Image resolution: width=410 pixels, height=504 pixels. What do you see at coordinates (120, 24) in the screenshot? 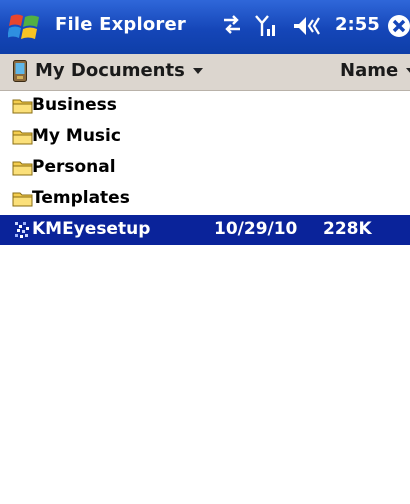
I see `app-title: File Explorer` at bounding box center [120, 24].